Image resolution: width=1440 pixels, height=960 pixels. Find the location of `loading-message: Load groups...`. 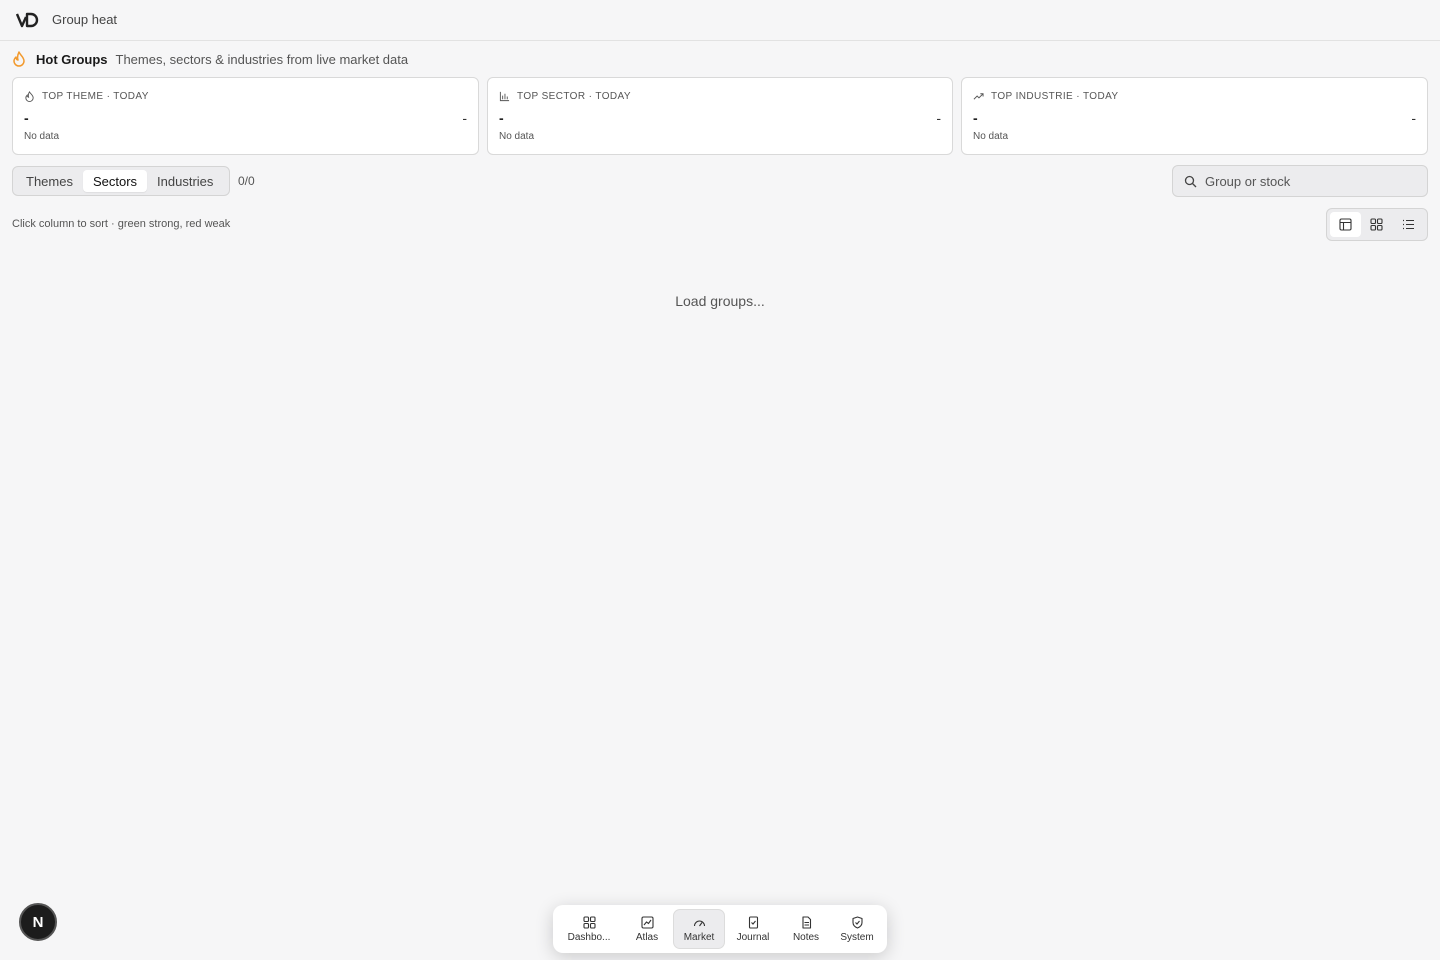

loading-message: Load groups... is located at coordinates (720, 301).